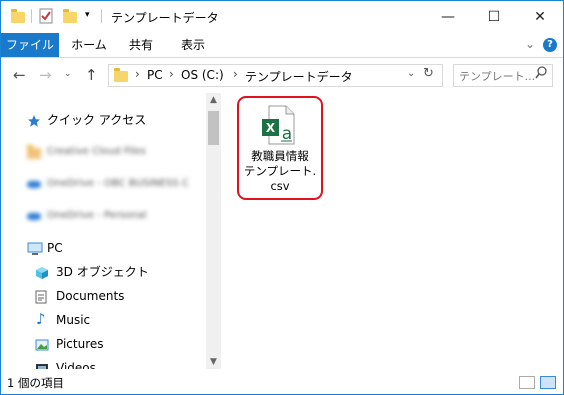 The height and width of the screenshot is (395, 564). Describe the element at coordinates (280, 186) in the screenshot. I see `file-name-line: csv` at that location.